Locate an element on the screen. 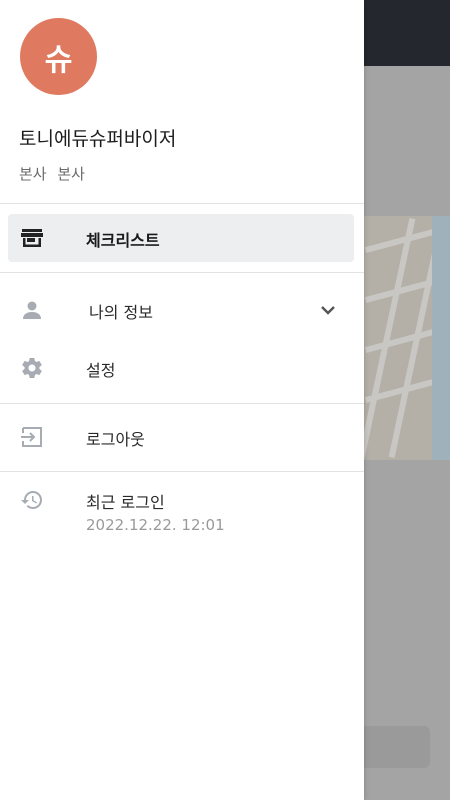  recent-login-timestamp: 2022.12.22. 12:01 is located at coordinates (155, 525).